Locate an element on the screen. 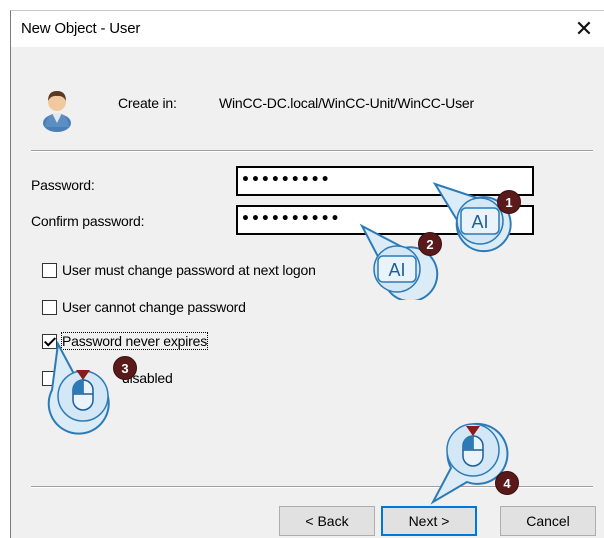 This screenshot has width=604, height=538. create-in-label: Create in: is located at coordinates (147, 103).